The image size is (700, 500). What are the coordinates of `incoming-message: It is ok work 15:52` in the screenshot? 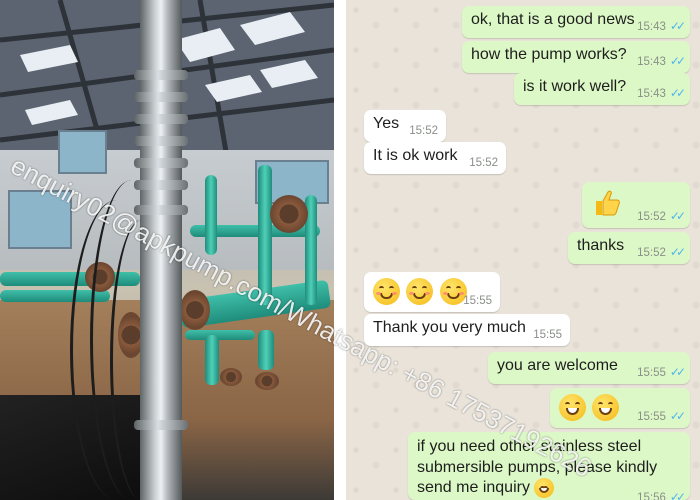 It's located at (435, 158).